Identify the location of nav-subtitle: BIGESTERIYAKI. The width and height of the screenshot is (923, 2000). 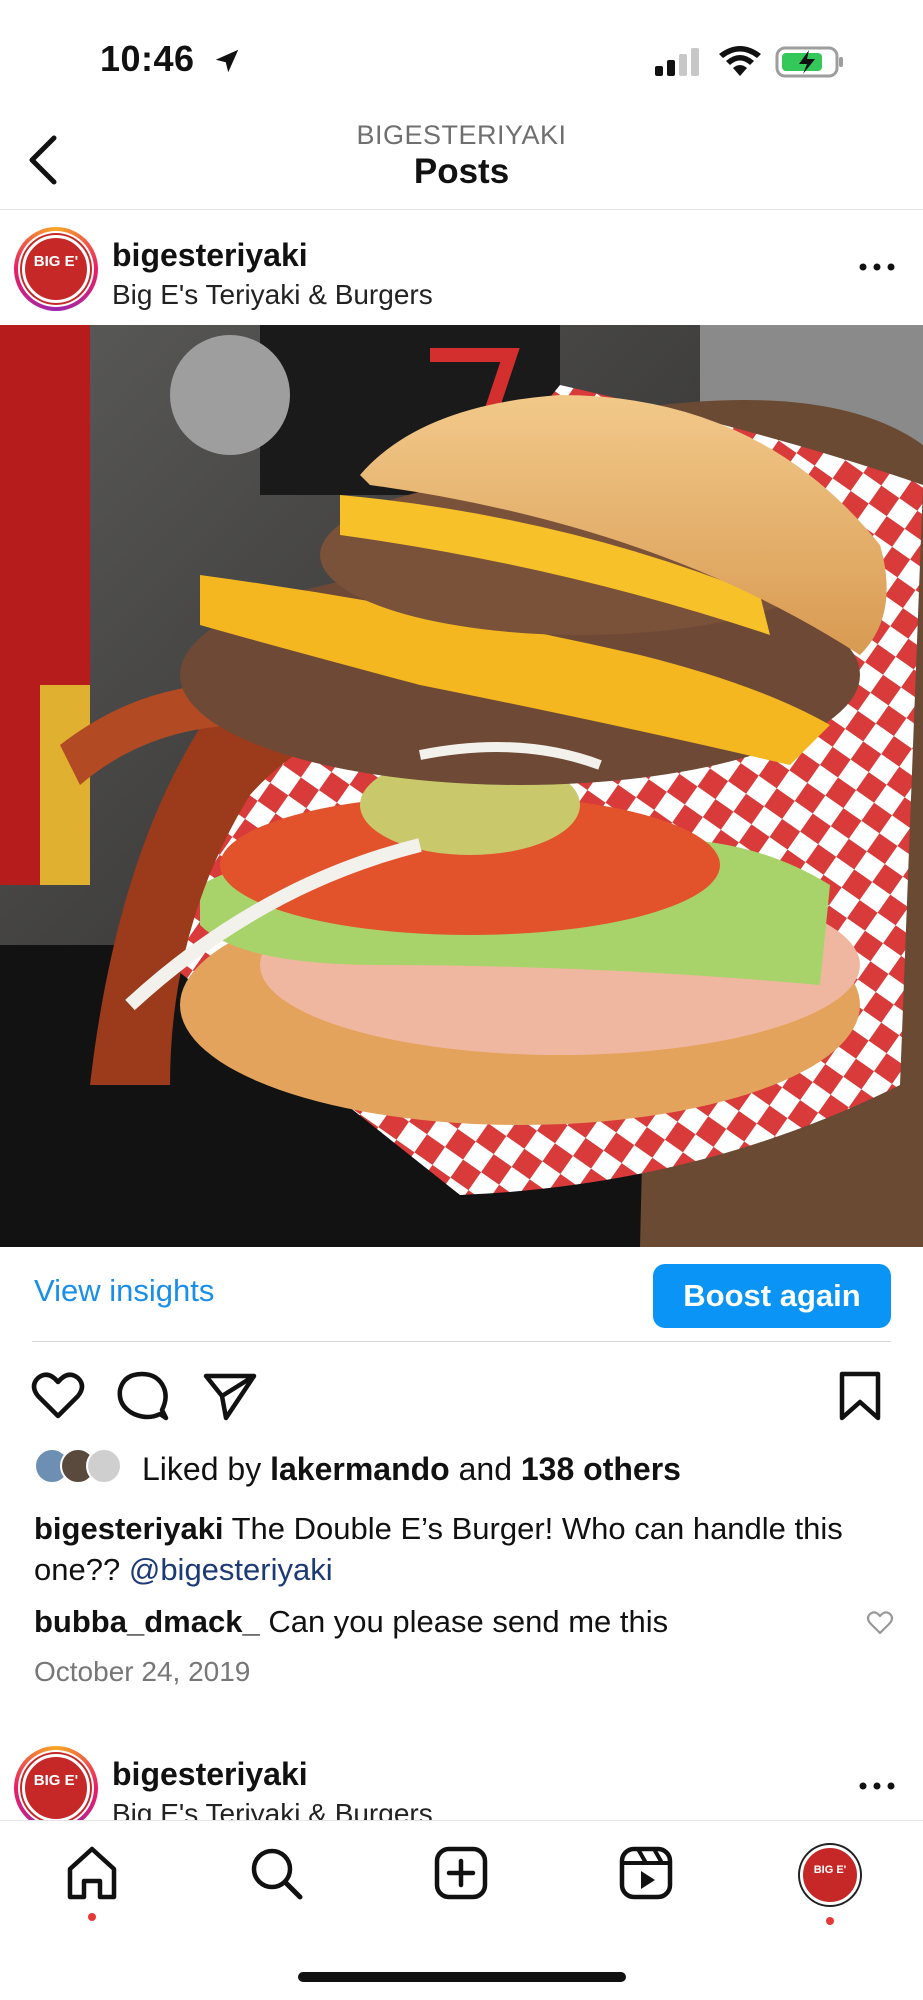
(461, 135).